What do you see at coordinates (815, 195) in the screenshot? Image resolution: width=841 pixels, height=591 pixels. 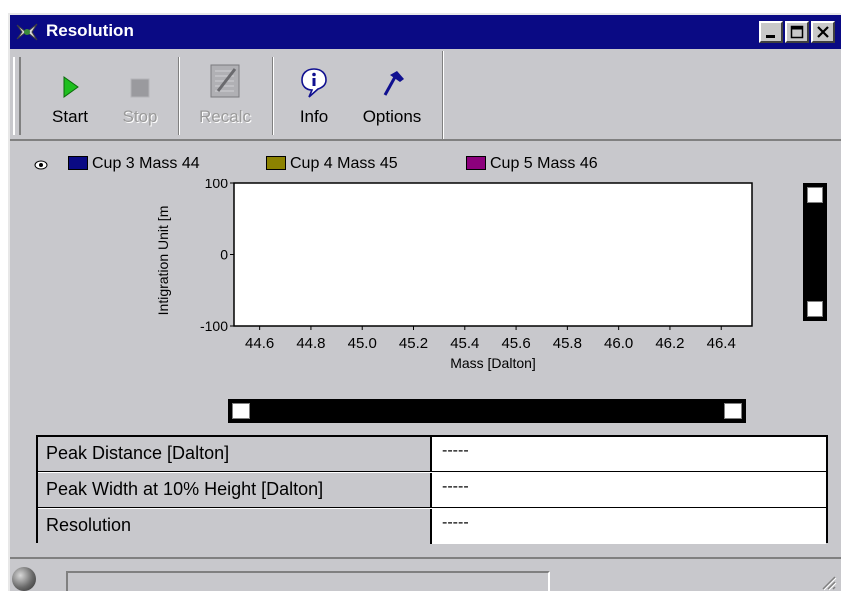 I see `vertical-slider-top-handle` at bounding box center [815, 195].